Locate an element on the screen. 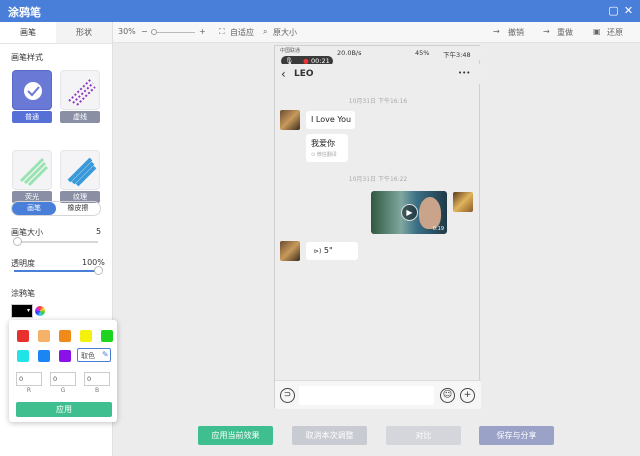 This screenshot has width=640, height=456. brush-dashed: 虚线 is located at coordinates (80, 97).